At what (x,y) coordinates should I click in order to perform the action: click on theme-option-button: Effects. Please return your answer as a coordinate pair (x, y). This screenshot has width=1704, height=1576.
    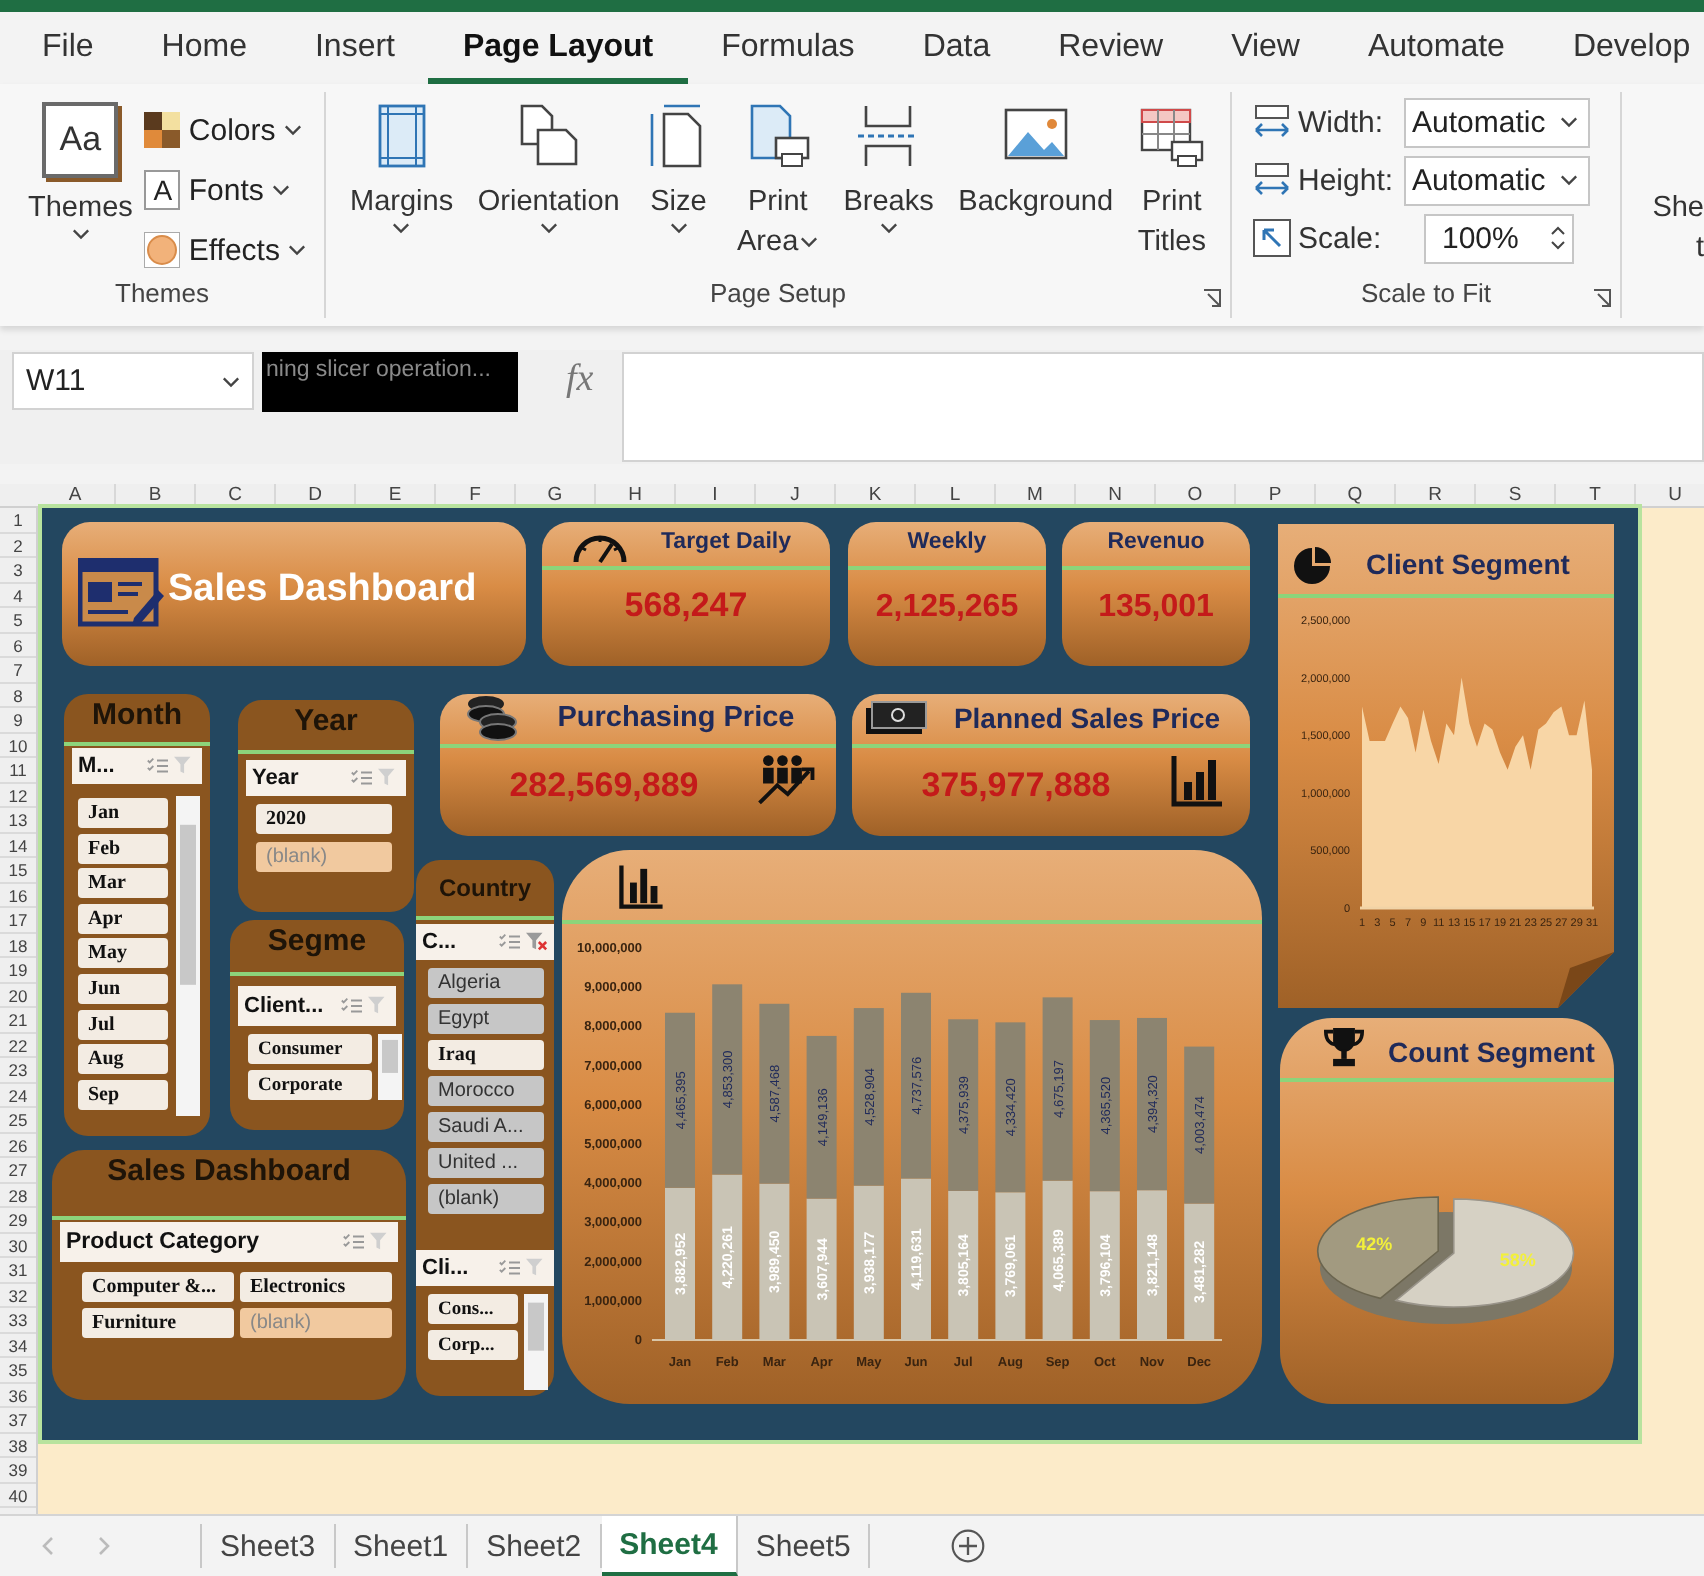
    Looking at the image, I should click on (225, 250).